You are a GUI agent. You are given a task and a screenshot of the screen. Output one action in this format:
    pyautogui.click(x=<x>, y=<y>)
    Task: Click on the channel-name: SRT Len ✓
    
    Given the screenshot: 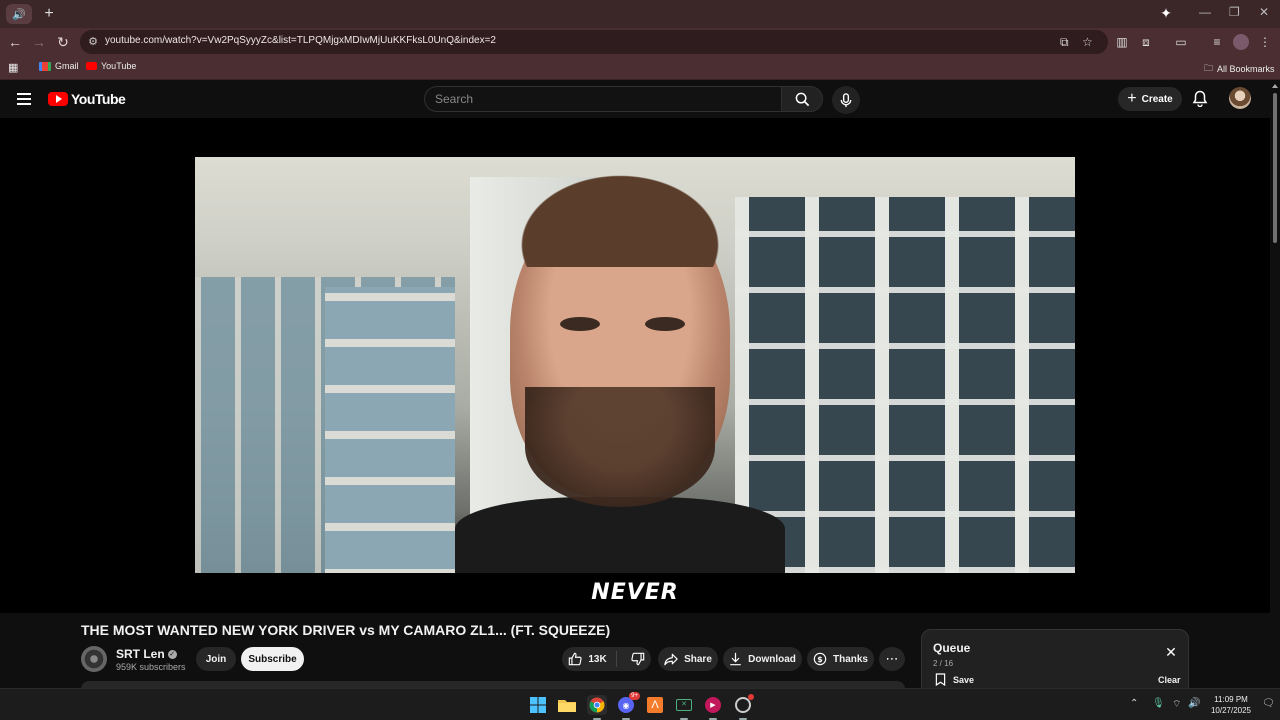 What is the action you would take?
    pyautogui.click(x=146, y=654)
    